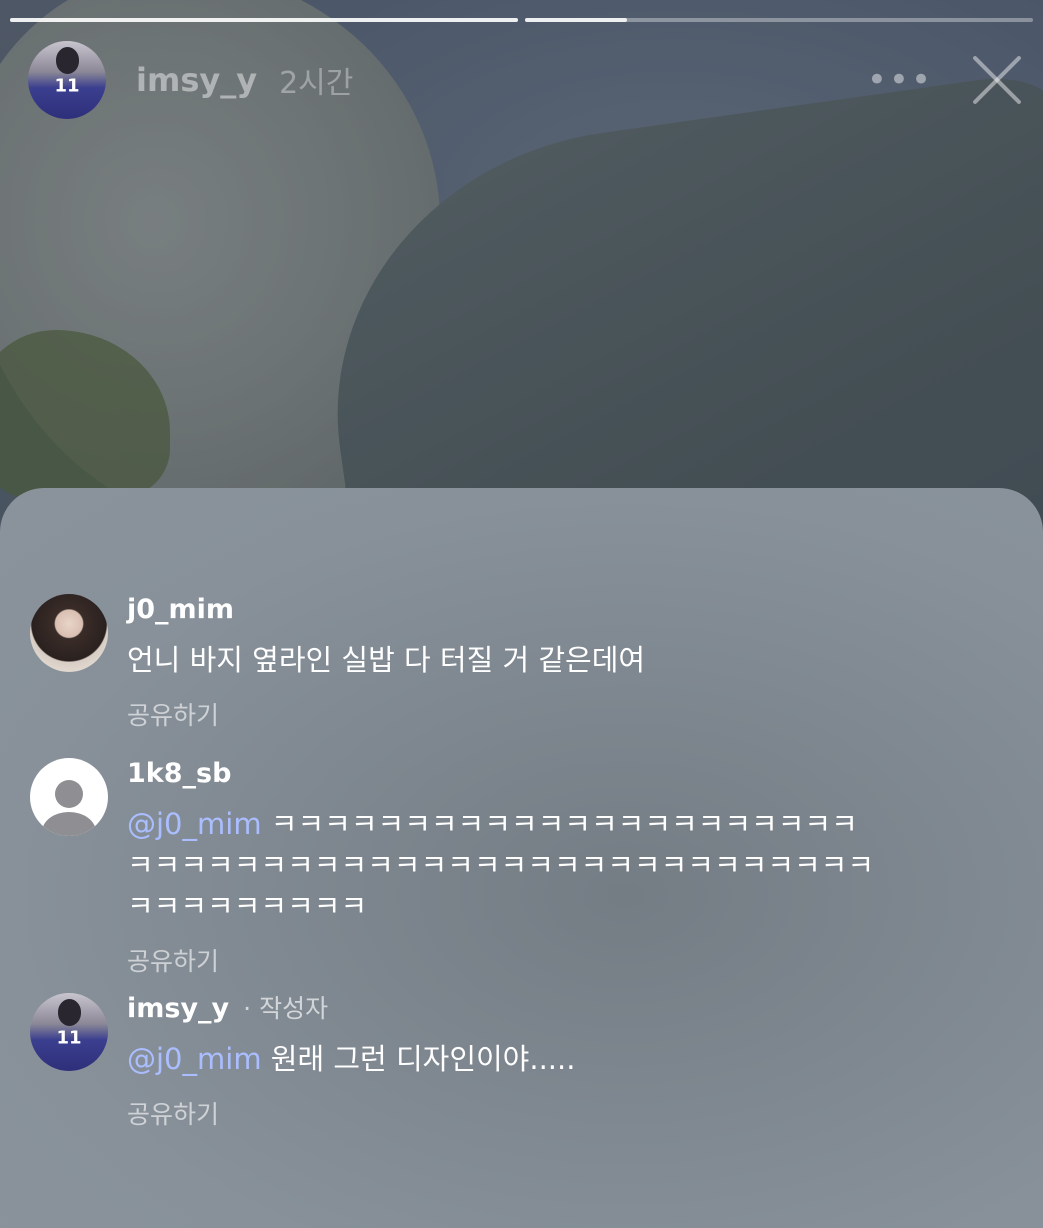 The width and height of the screenshot is (1043, 1228). I want to click on comment-text: 언니 바지 옆라인 실밥 다 터질 거 같은데여, so click(386, 660).